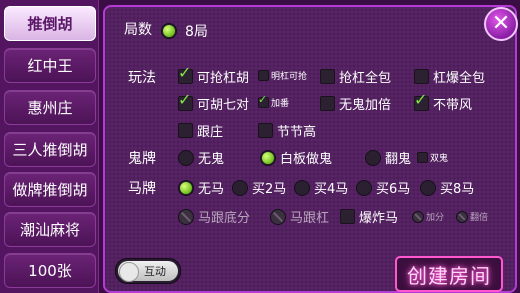  I want to click on rule-qianggangquanbao: 抢杠全包, so click(355, 76).